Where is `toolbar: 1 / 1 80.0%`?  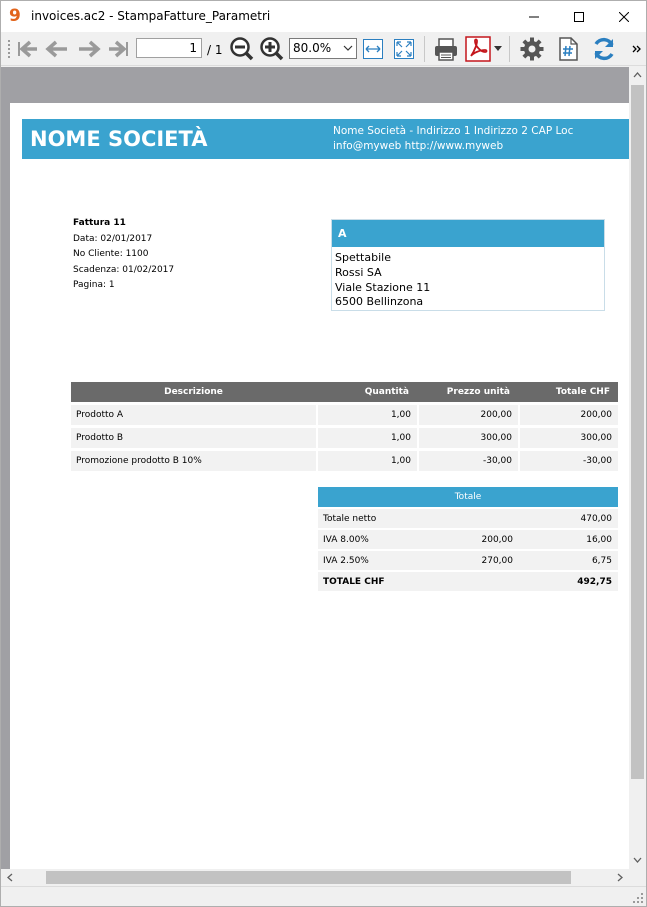 toolbar: 1 / 1 80.0% is located at coordinates (323, 49).